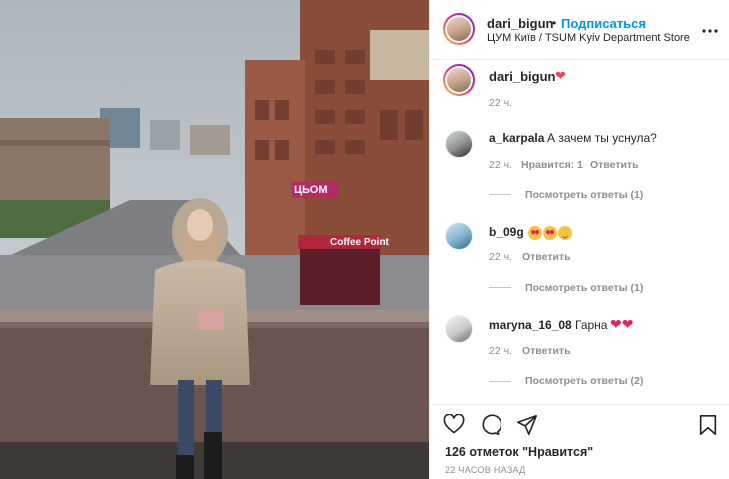  What do you see at coordinates (527, 427) in the screenshot?
I see `share-send-icon` at bounding box center [527, 427].